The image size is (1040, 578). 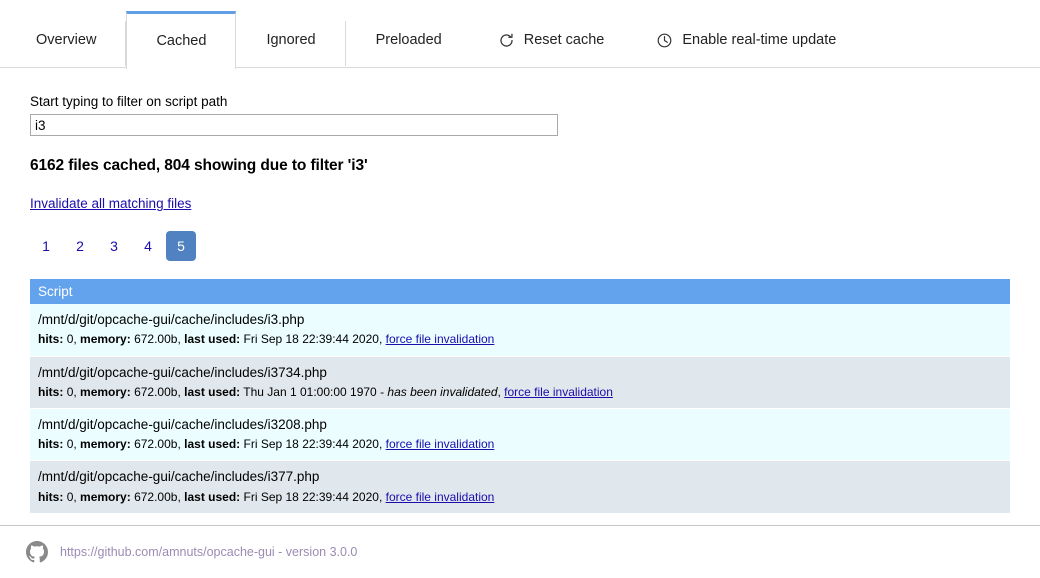 What do you see at coordinates (520, 246) in the screenshot?
I see `pagination: 1 2 3 4 5` at bounding box center [520, 246].